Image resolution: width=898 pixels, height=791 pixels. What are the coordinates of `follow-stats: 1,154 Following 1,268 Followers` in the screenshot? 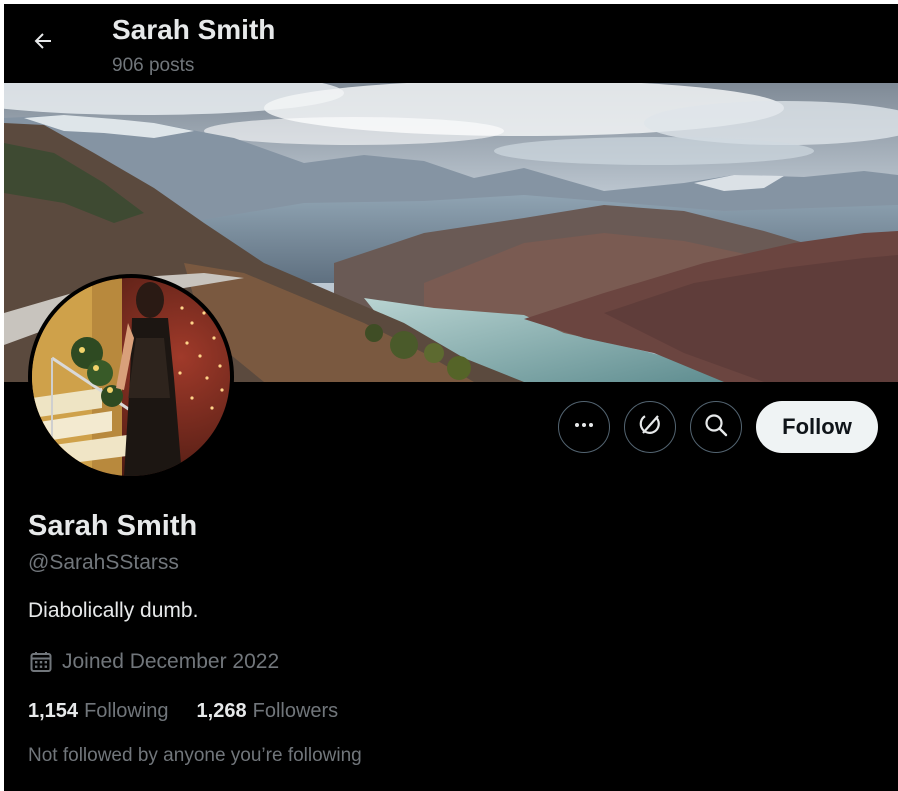 It's located at (197, 711).